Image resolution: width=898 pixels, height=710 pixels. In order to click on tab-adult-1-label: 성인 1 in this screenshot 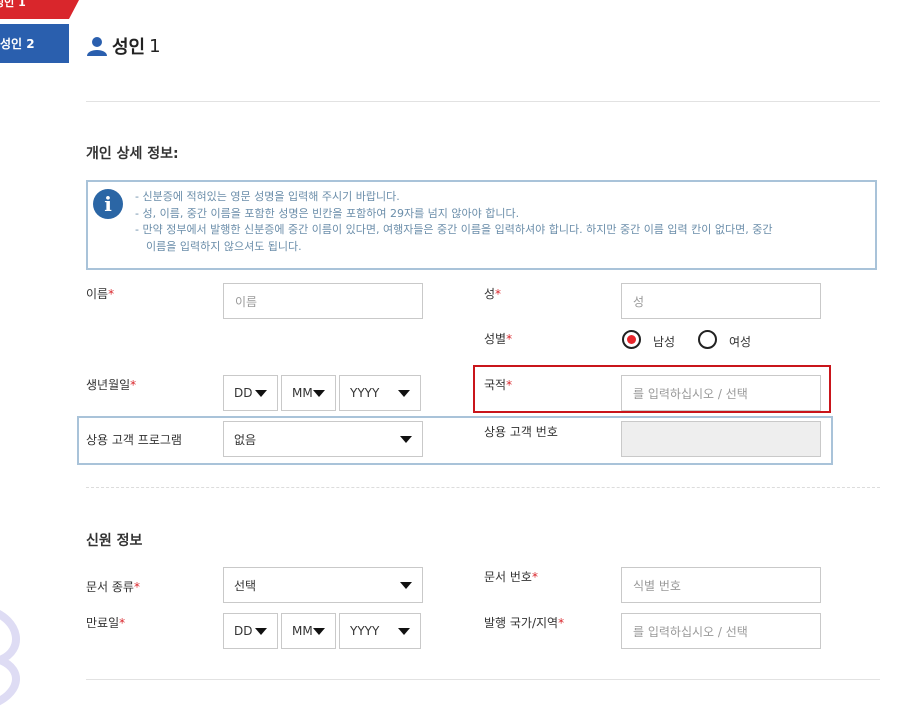, I will do `click(13, 4)`.